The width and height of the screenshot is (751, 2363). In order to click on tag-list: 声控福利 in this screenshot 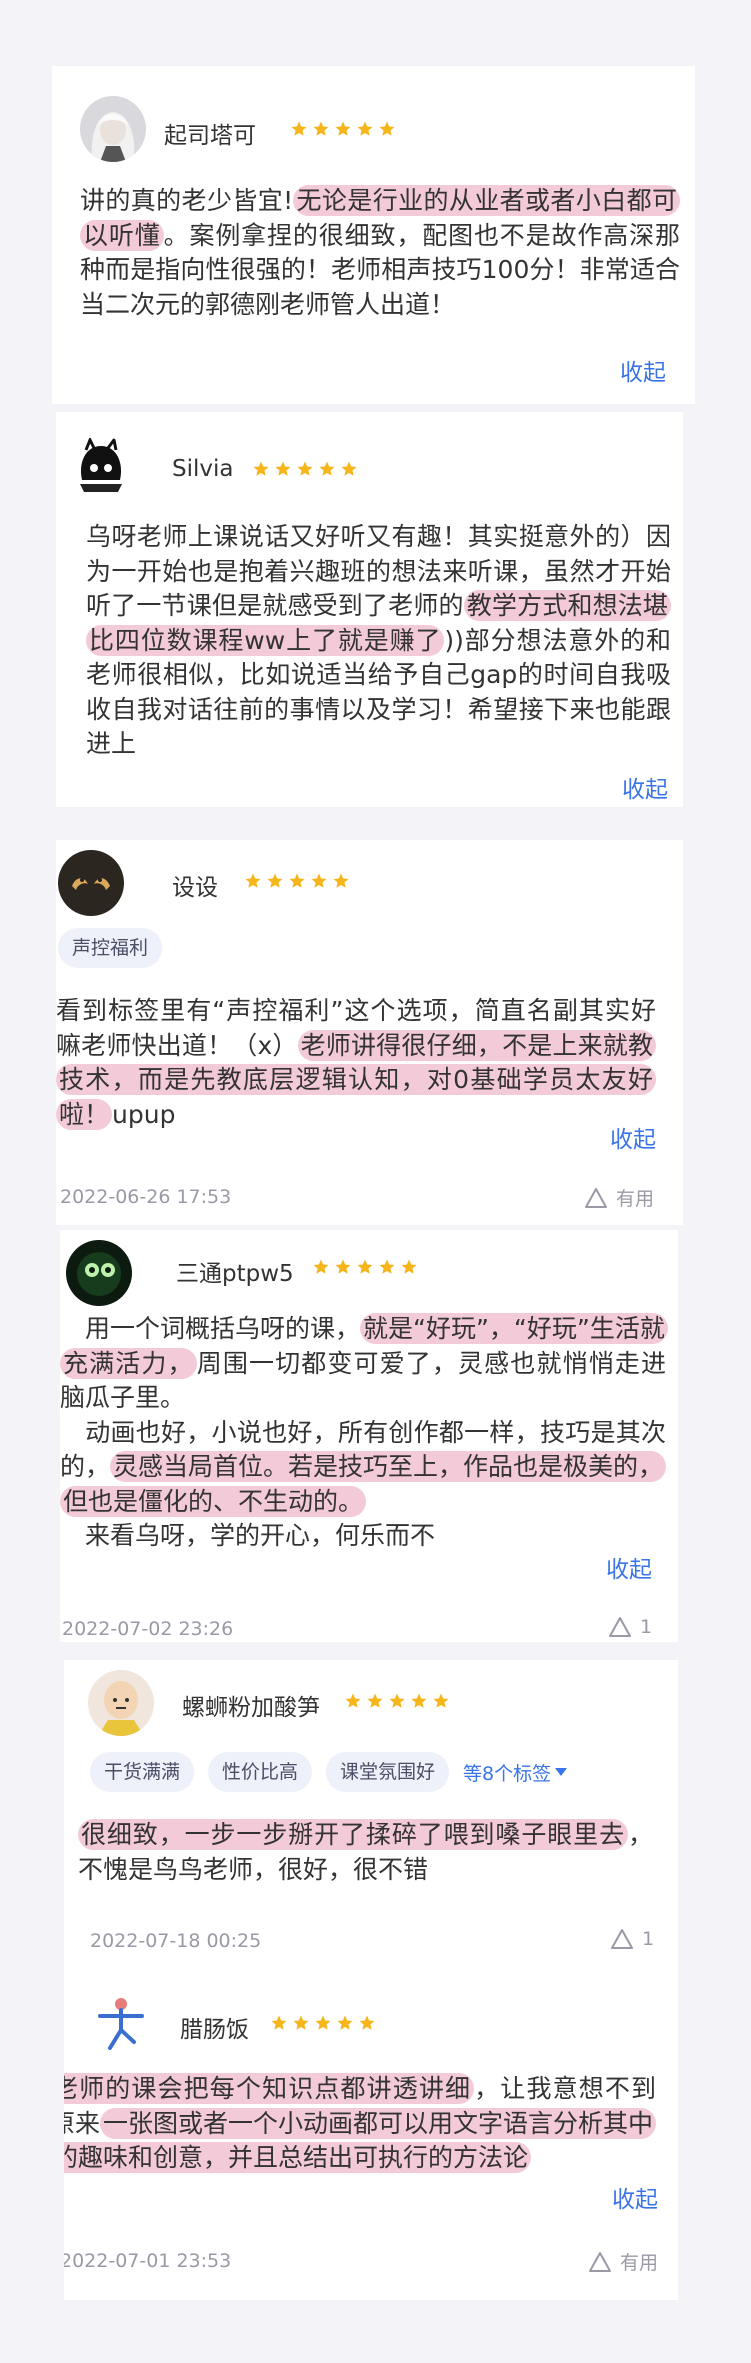, I will do `click(110, 948)`.